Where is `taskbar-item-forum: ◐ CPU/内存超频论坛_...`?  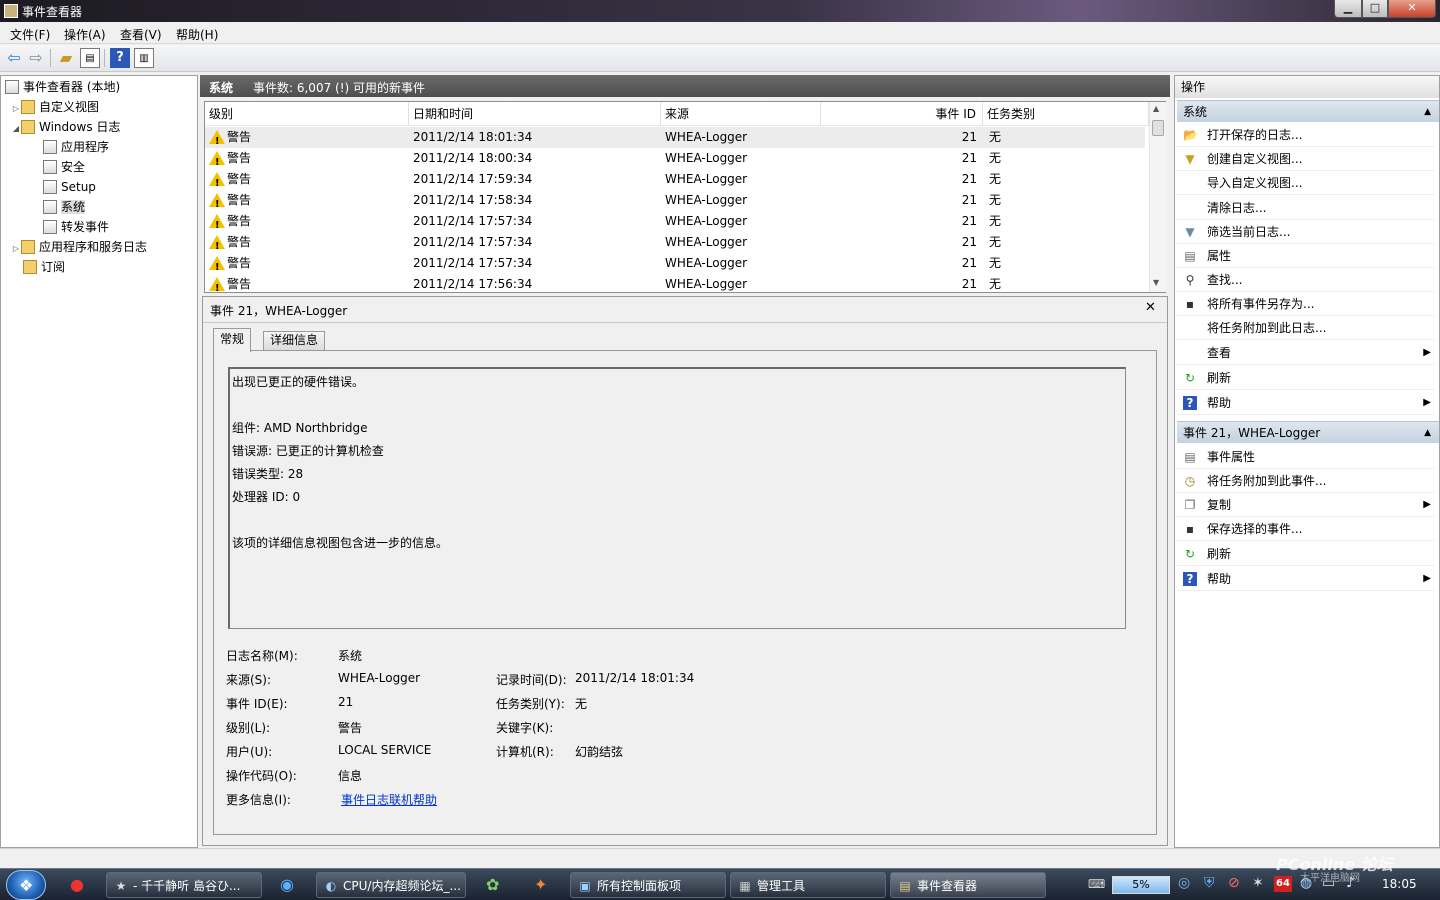
taskbar-item-forum: ◐ CPU/内存超频论坛_... is located at coordinates (391, 885).